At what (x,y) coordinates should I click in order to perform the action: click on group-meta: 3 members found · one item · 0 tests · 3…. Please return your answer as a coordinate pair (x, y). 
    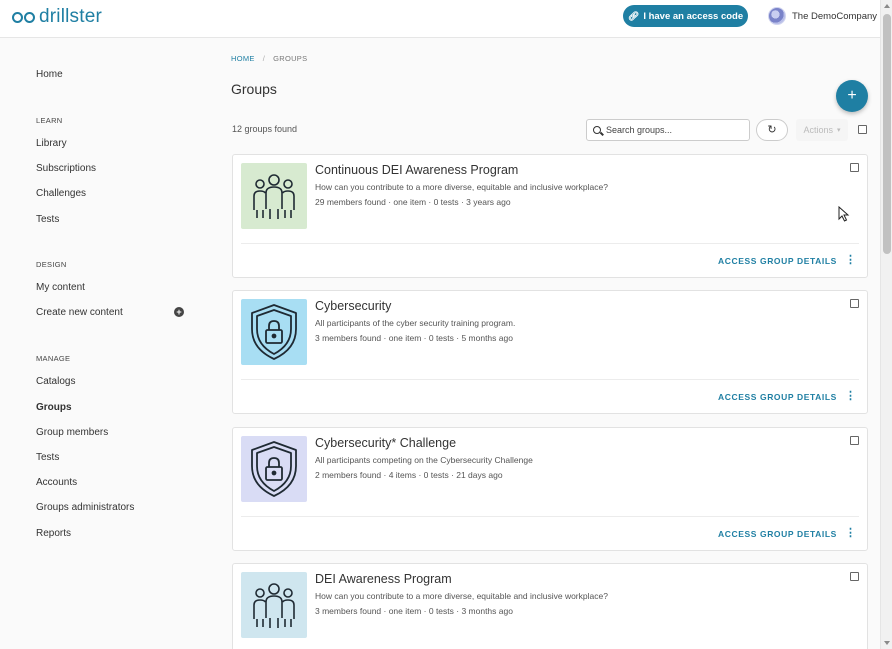
    Looking at the image, I should click on (414, 611).